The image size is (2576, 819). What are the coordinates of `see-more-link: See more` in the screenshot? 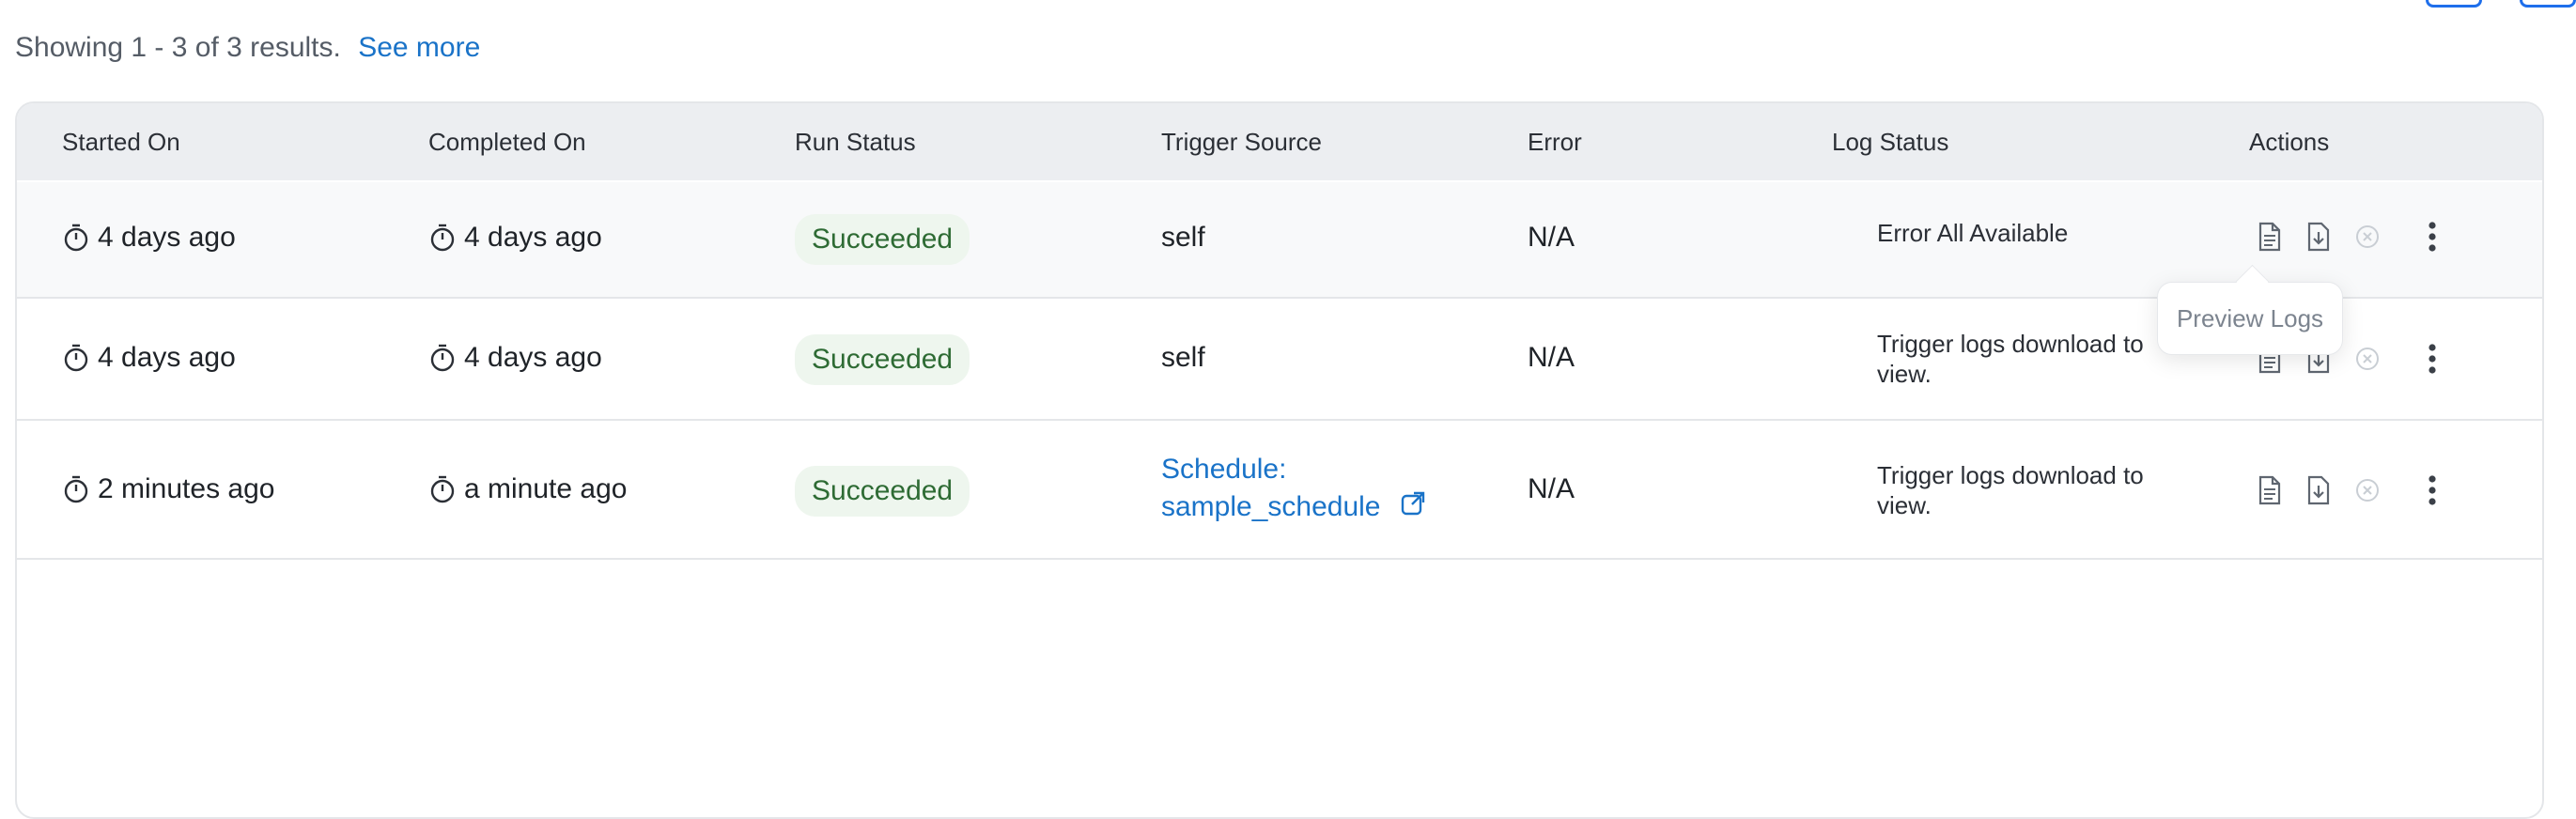 It's located at (419, 47).